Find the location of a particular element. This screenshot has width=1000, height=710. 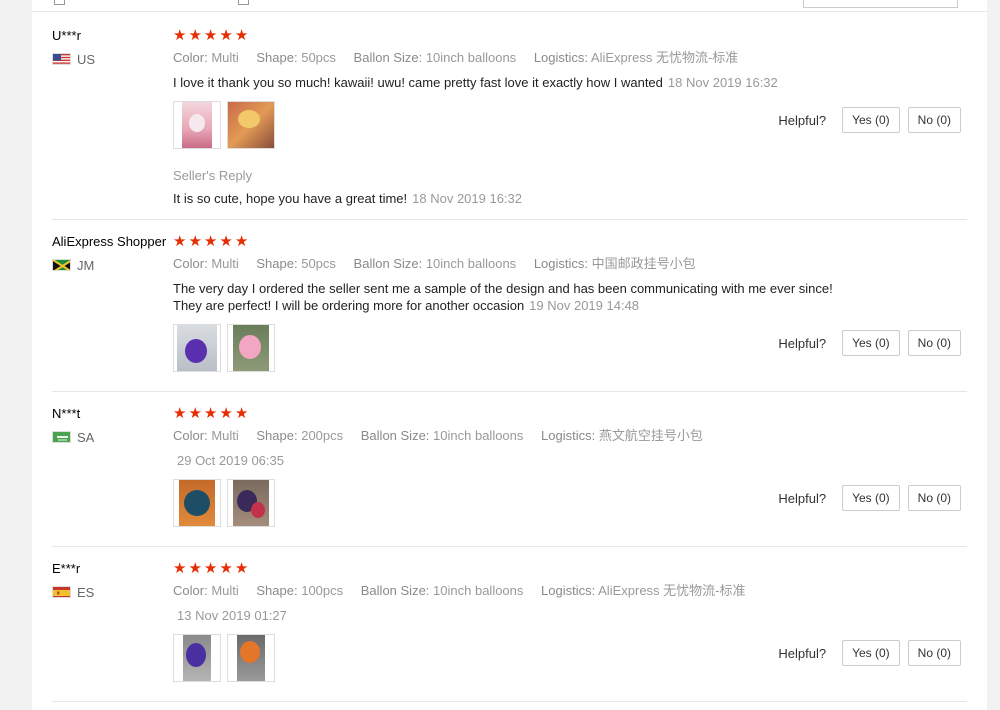

reviewer-country: US is located at coordinates (73, 59).